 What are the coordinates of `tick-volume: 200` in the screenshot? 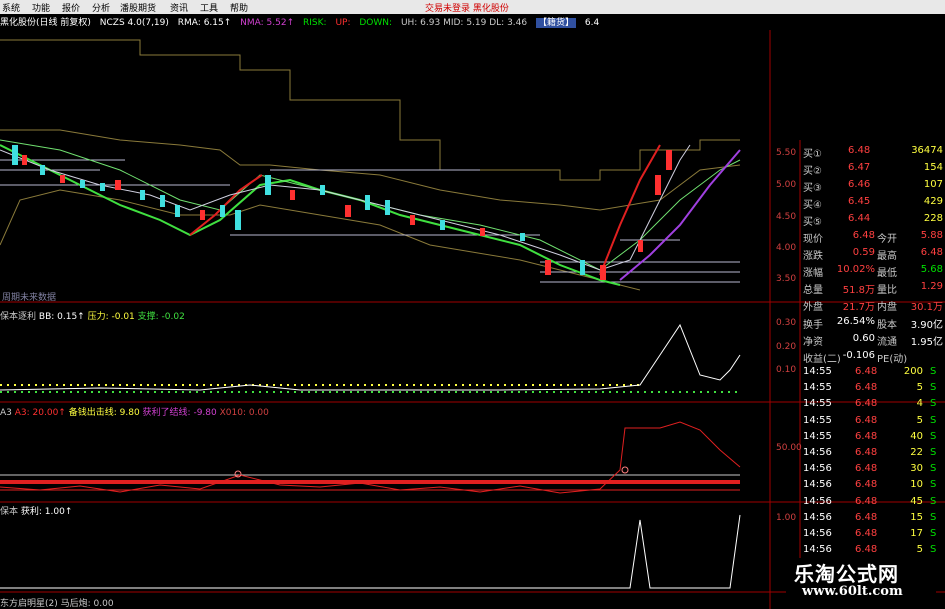 It's located at (913, 371).